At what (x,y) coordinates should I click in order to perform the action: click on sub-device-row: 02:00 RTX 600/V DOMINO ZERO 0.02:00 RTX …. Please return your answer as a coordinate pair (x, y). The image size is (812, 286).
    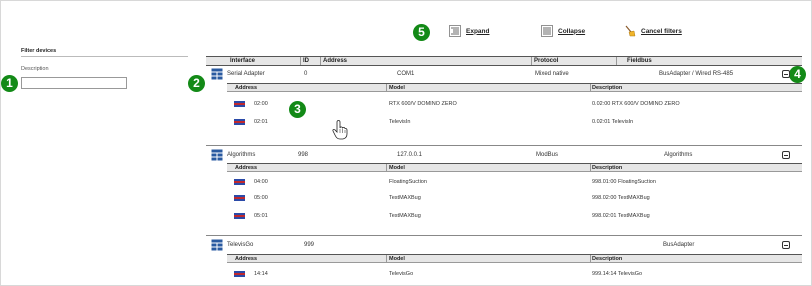
    Looking at the image, I should click on (514, 104).